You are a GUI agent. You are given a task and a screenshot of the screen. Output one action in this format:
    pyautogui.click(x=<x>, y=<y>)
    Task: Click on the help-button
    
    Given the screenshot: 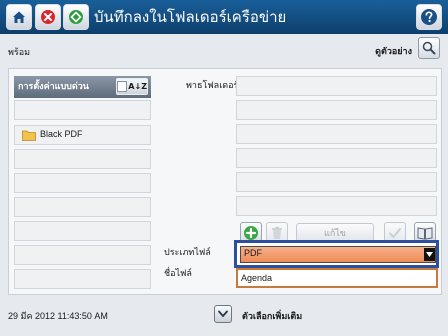 What is the action you would take?
    pyautogui.click(x=429, y=17)
    